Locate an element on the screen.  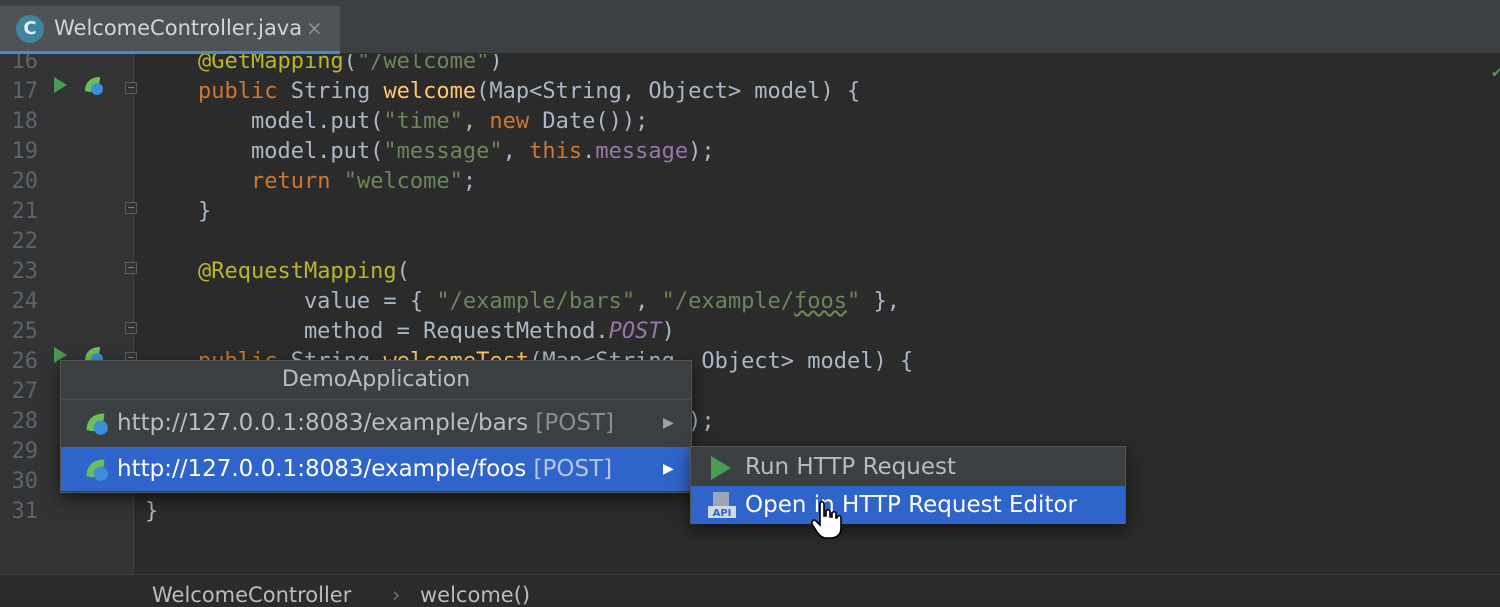
code-text: @RequestMapping( is located at coordinates (303, 271).